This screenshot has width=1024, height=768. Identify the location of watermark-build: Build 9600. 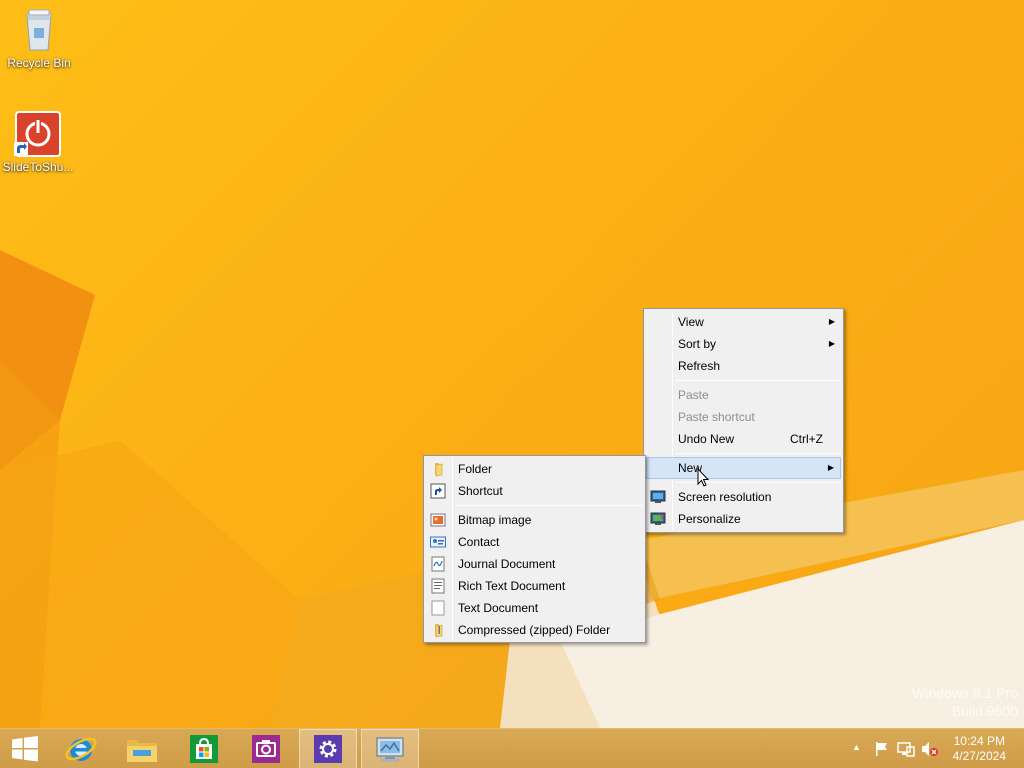
(984, 711).